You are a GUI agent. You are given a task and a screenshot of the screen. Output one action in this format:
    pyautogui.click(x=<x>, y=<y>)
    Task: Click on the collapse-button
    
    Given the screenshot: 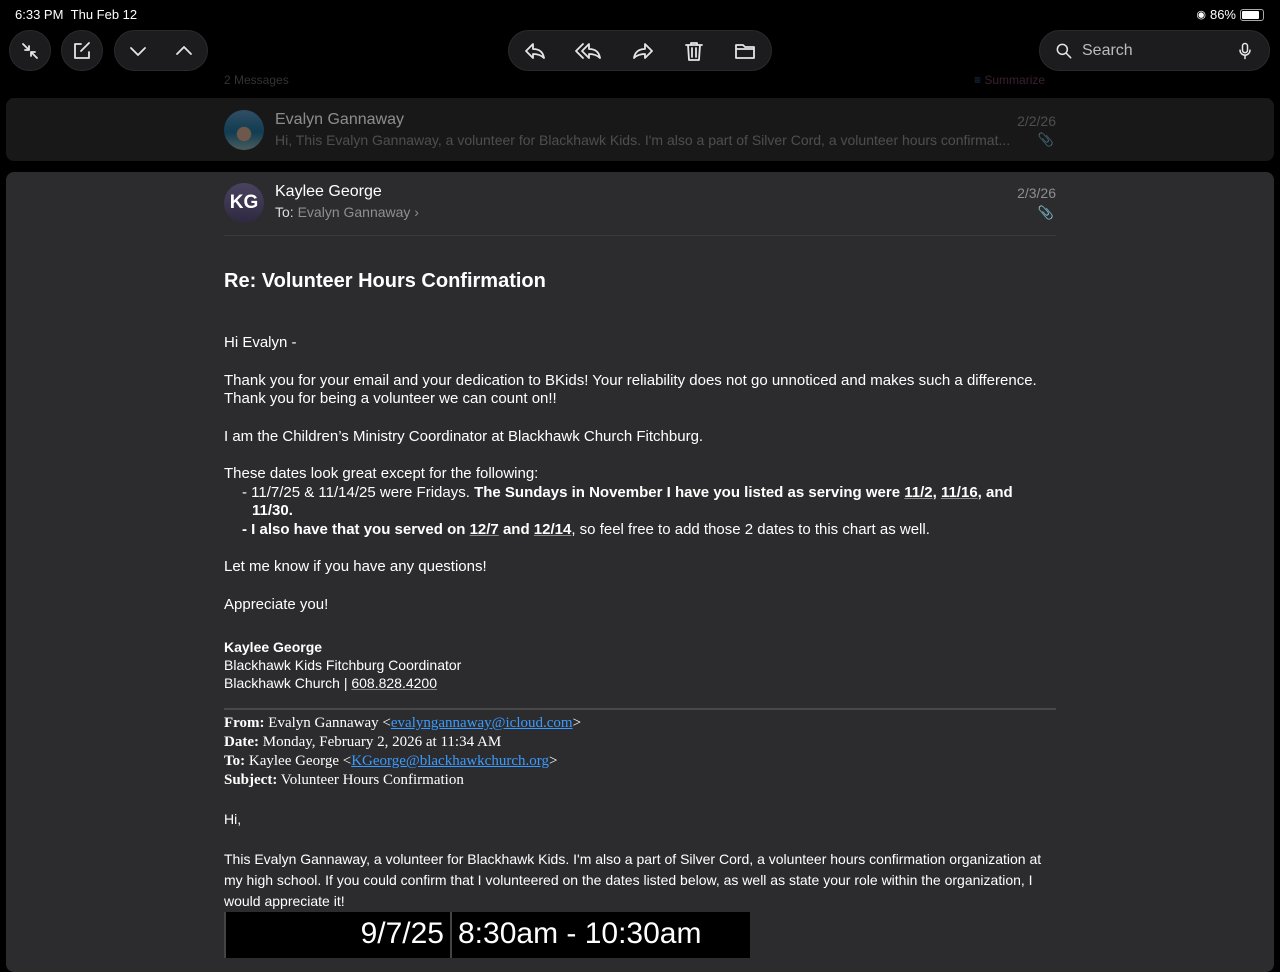 What is the action you would take?
    pyautogui.click(x=30, y=50)
    